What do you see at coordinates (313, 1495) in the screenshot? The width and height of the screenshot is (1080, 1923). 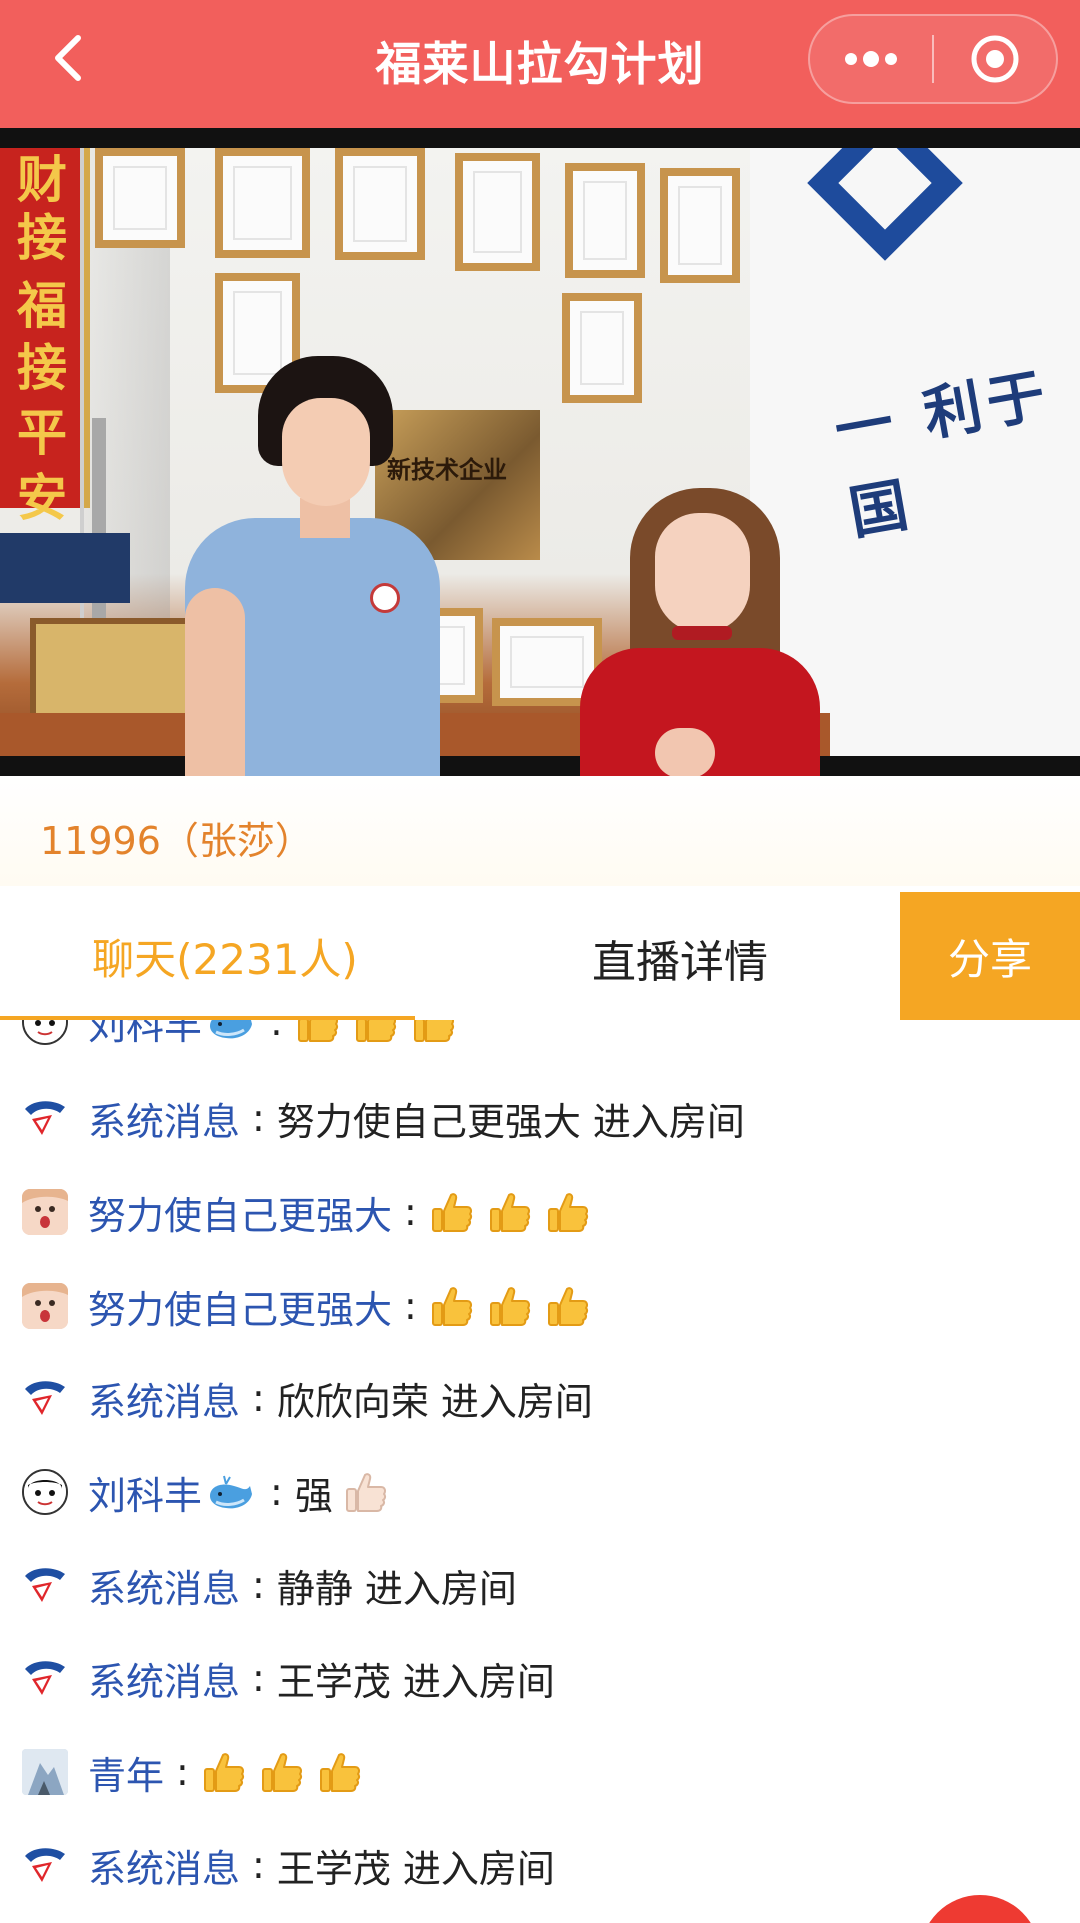 I see `message-text: 强` at bounding box center [313, 1495].